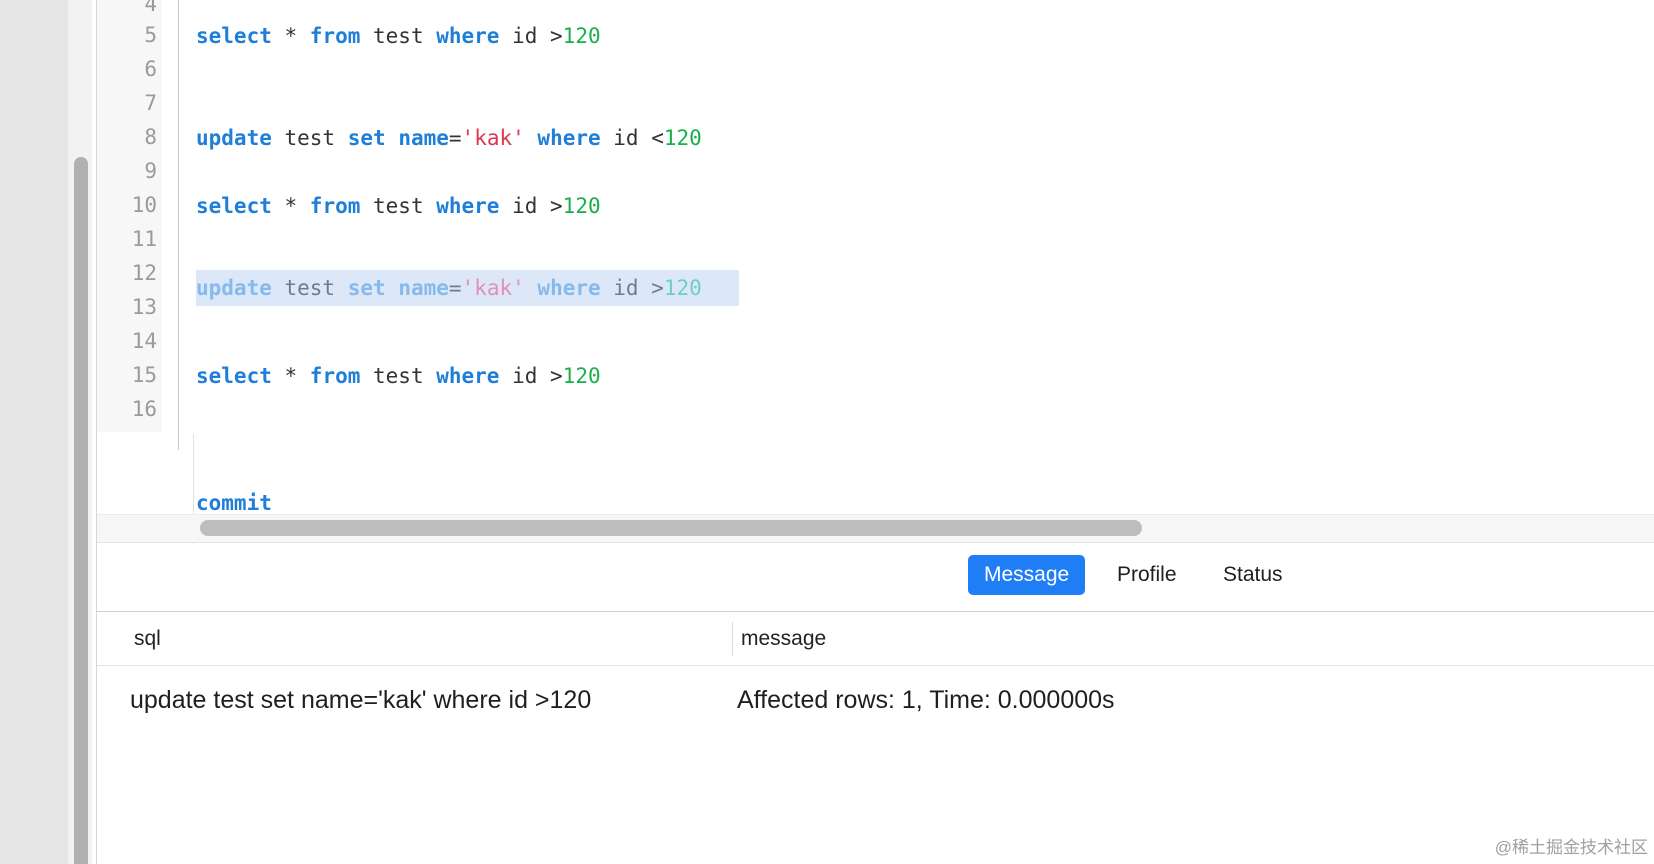 This screenshot has height=864, width=1654. What do you see at coordinates (150, 171) in the screenshot?
I see `line-number: 9` at bounding box center [150, 171].